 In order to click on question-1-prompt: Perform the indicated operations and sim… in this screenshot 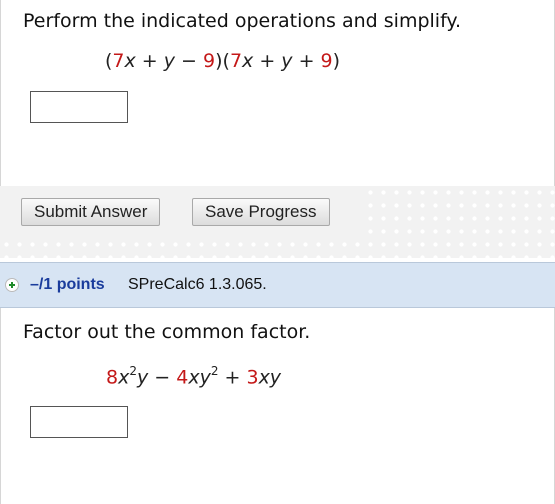, I will do `click(242, 21)`.